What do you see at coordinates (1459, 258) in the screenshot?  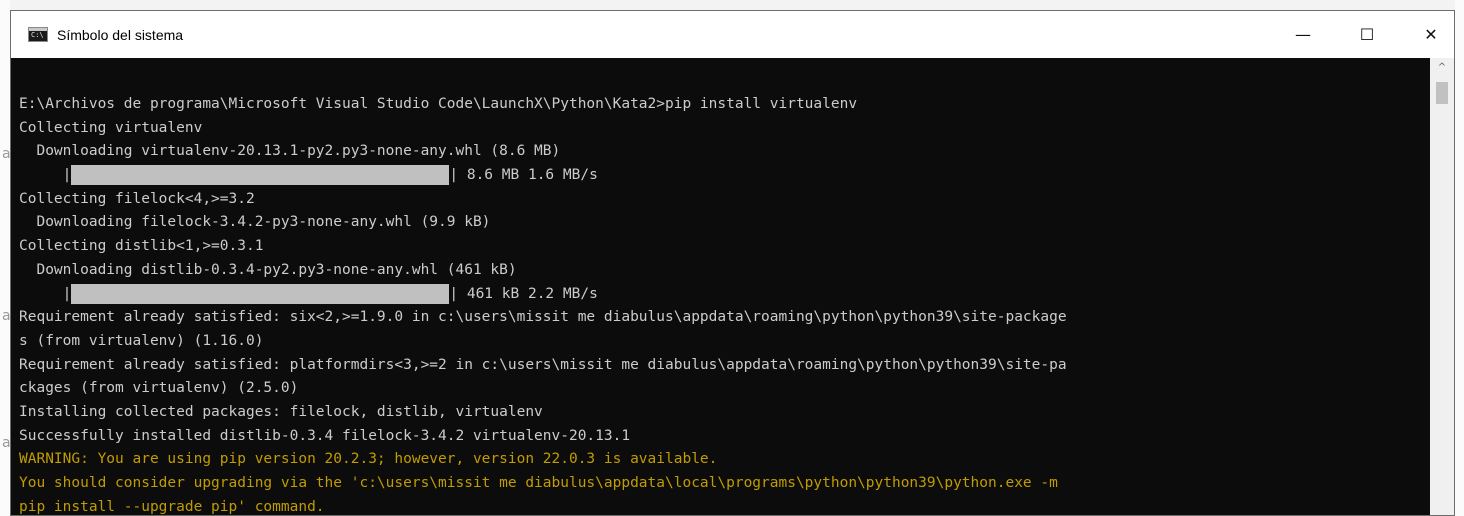 I see `background-window-edge-right` at bounding box center [1459, 258].